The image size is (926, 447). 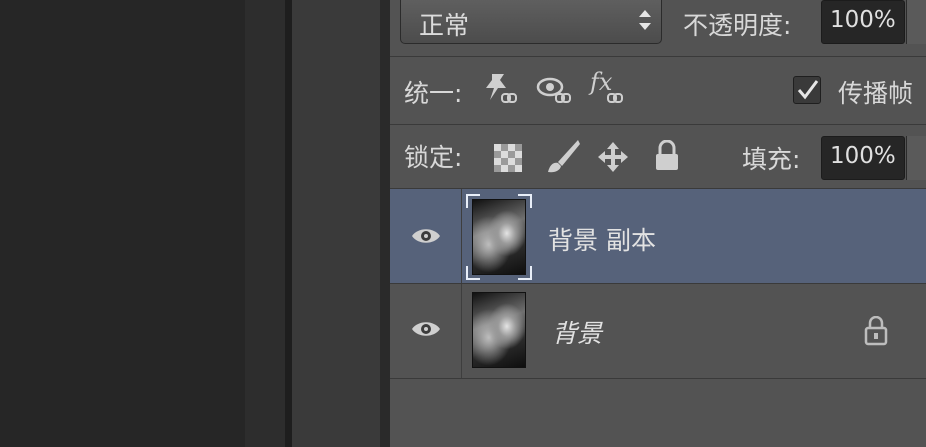 I want to click on lock-image-pixels-icon, so click(x=562, y=157).